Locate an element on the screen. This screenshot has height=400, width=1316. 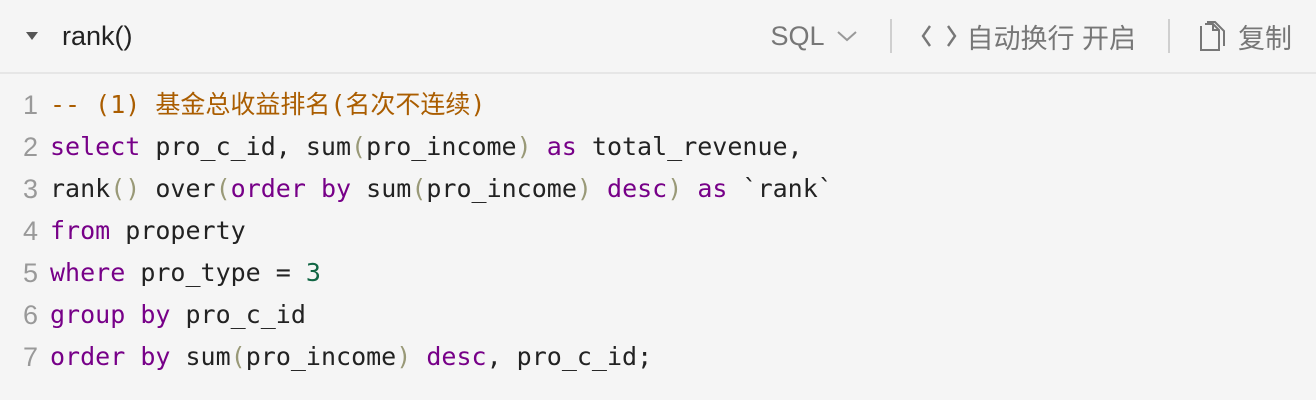
caret-down-icon is located at coordinates (32, 36).